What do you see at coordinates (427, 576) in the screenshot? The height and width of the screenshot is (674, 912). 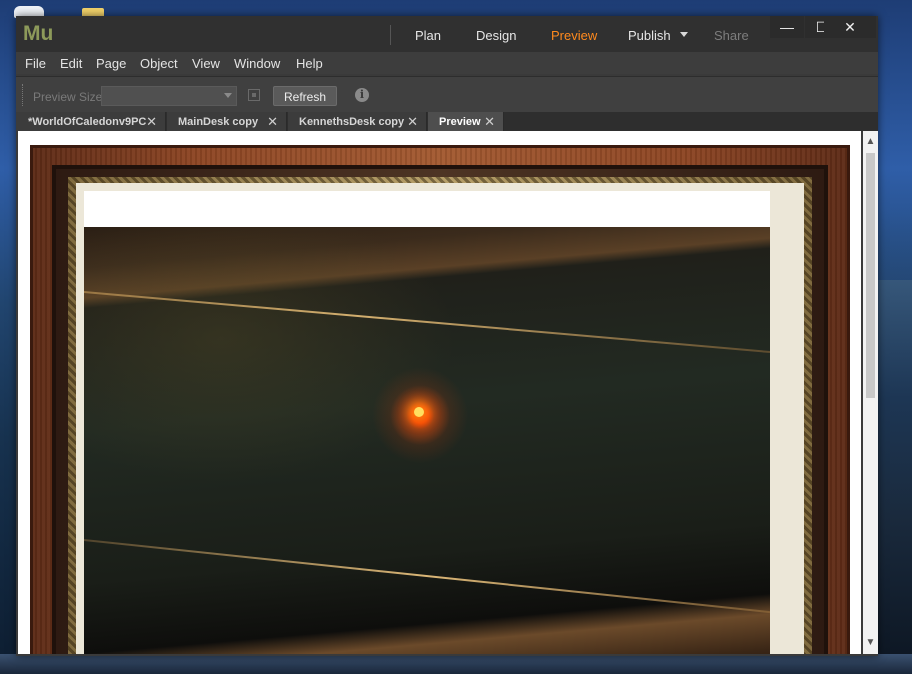 I see `desk-edge-bottom` at bounding box center [427, 576].